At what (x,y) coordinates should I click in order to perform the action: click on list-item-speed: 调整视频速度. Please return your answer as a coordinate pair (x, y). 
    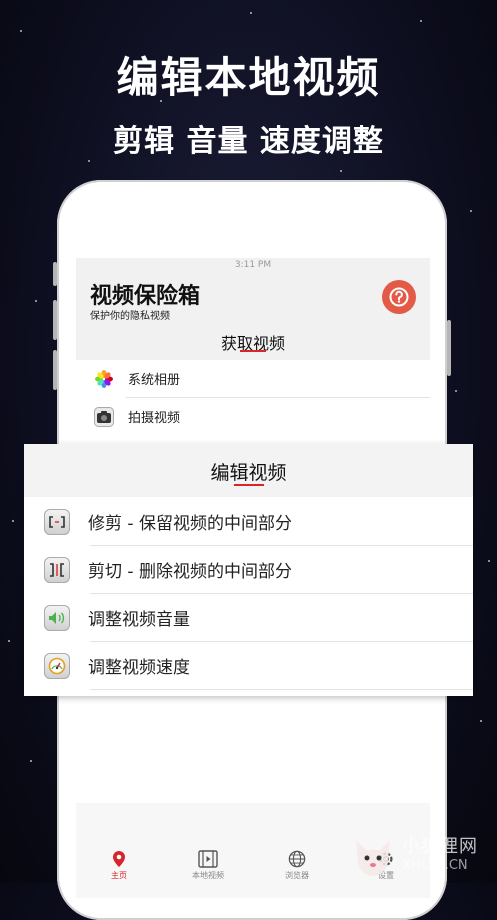
    Looking at the image, I should click on (248, 665).